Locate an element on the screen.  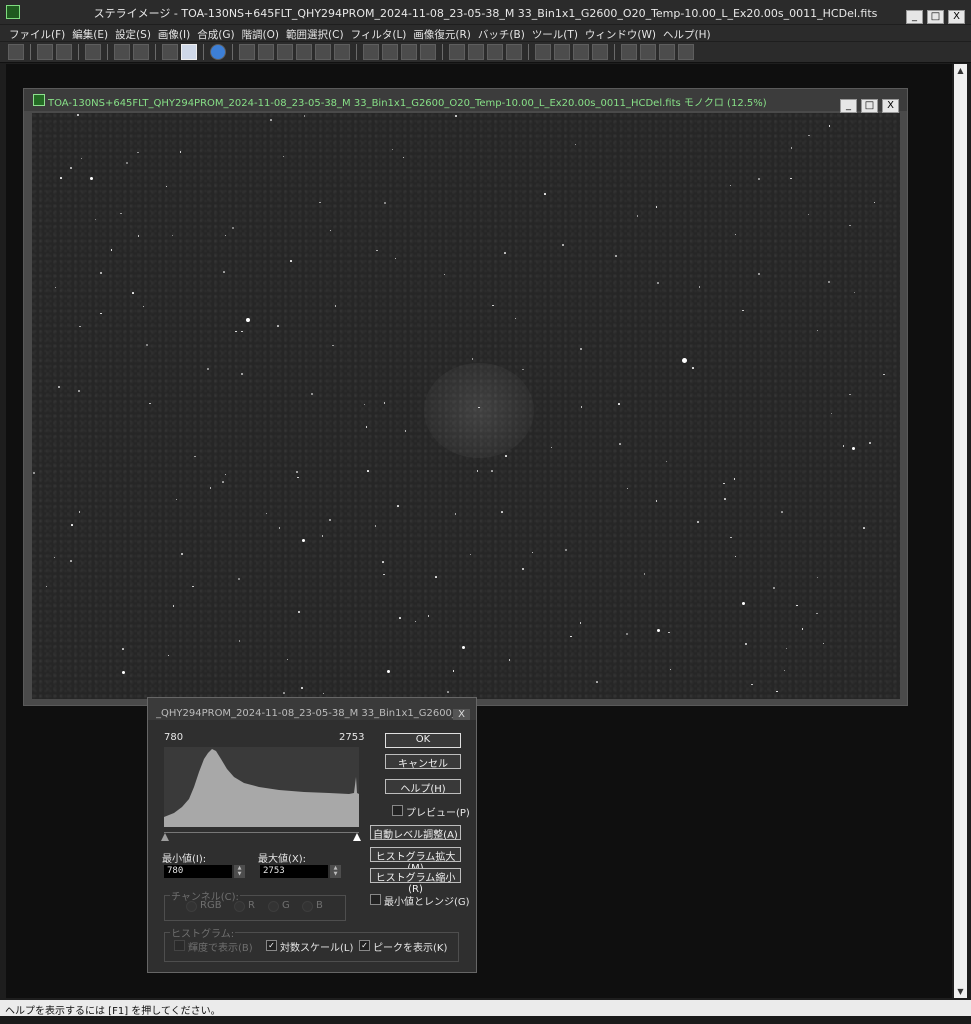
image-minimize-button: _ is located at coordinates (848, 106).